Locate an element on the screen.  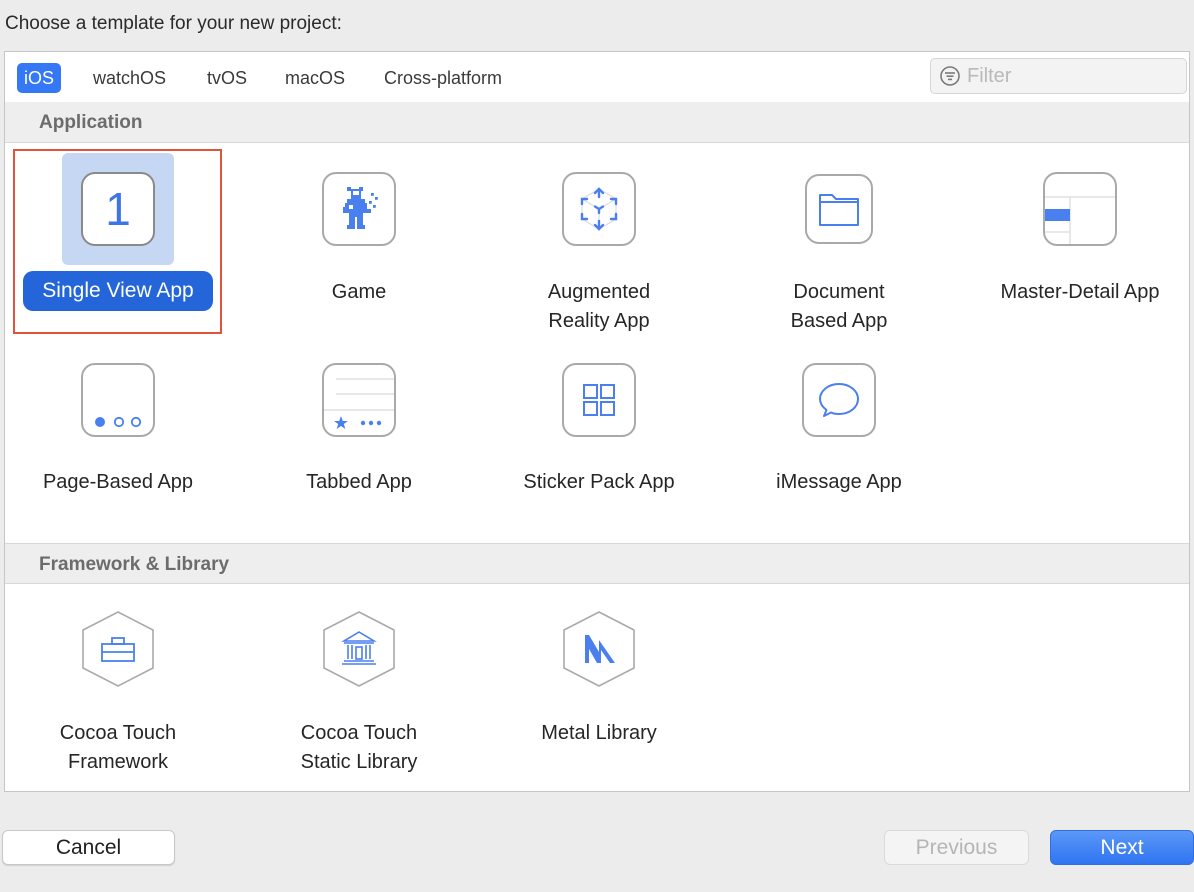
filter-field is located at coordinates (1058, 76).